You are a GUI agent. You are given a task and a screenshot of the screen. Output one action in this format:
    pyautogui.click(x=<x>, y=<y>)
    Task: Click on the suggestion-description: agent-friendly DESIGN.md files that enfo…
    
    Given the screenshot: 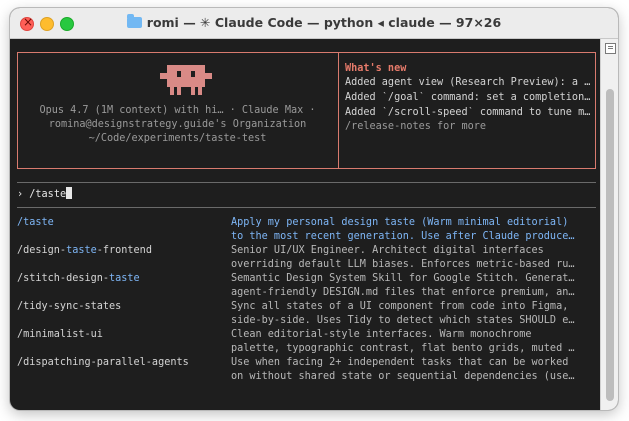 What is the action you would take?
    pyautogui.click(x=403, y=292)
    